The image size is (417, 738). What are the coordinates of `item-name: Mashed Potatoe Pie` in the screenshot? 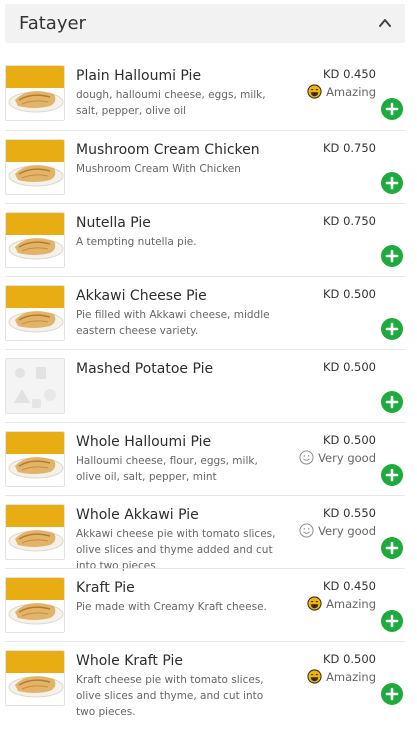 It's located at (145, 369).